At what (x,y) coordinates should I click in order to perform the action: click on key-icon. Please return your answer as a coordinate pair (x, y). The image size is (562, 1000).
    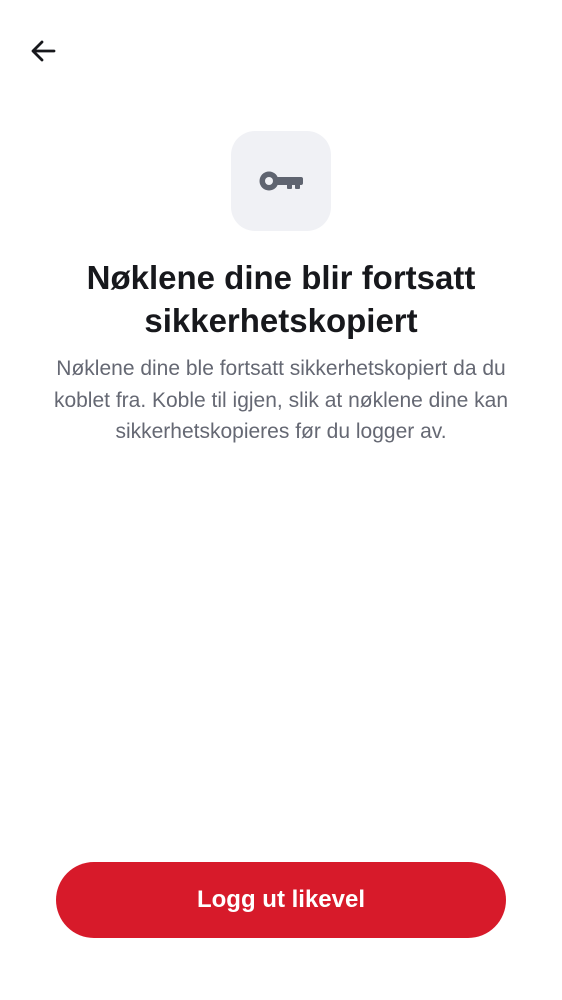
    Looking at the image, I should click on (281, 181).